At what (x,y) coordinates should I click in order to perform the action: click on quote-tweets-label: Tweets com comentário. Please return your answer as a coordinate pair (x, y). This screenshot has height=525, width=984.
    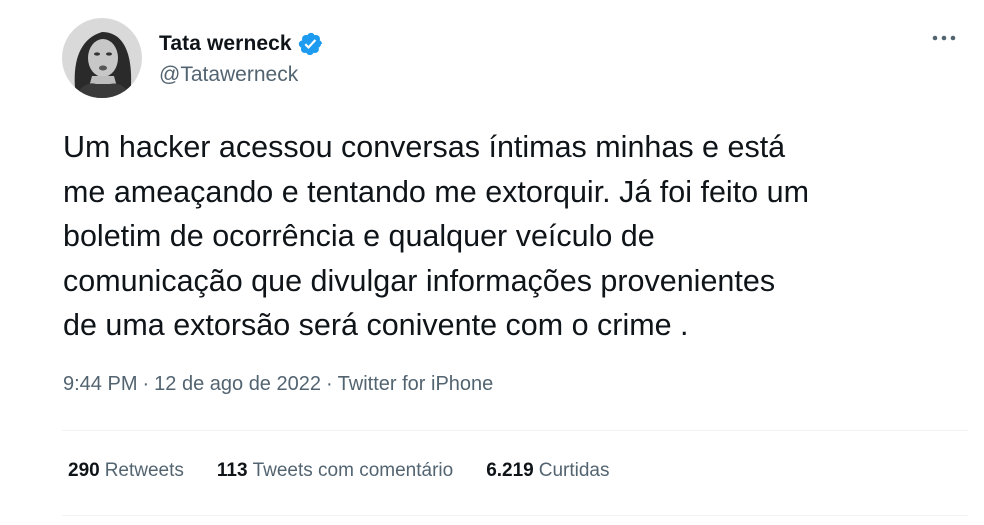
    Looking at the image, I should click on (353, 470).